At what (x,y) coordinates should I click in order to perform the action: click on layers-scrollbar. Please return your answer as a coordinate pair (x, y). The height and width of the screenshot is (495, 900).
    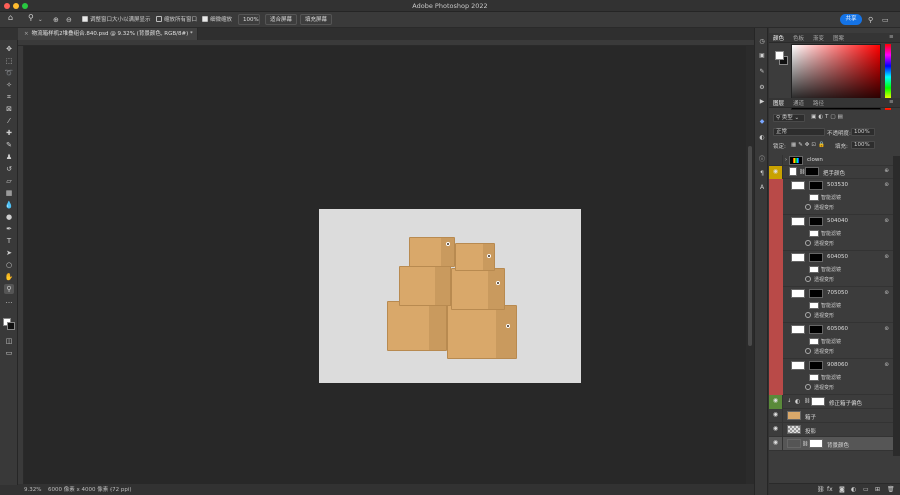
    Looking at the image, I should click on (896, 306).